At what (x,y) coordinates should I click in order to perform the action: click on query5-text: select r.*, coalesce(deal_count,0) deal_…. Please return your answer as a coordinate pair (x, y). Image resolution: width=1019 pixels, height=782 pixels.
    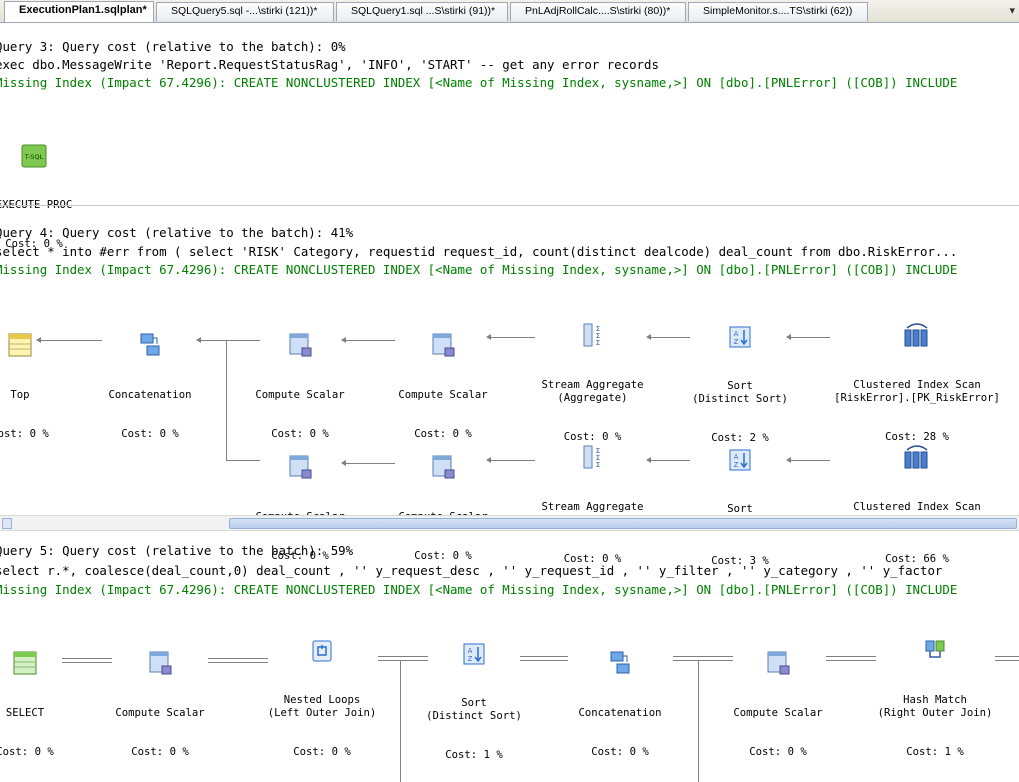
    Looking at the image, I should click on (471, 570).